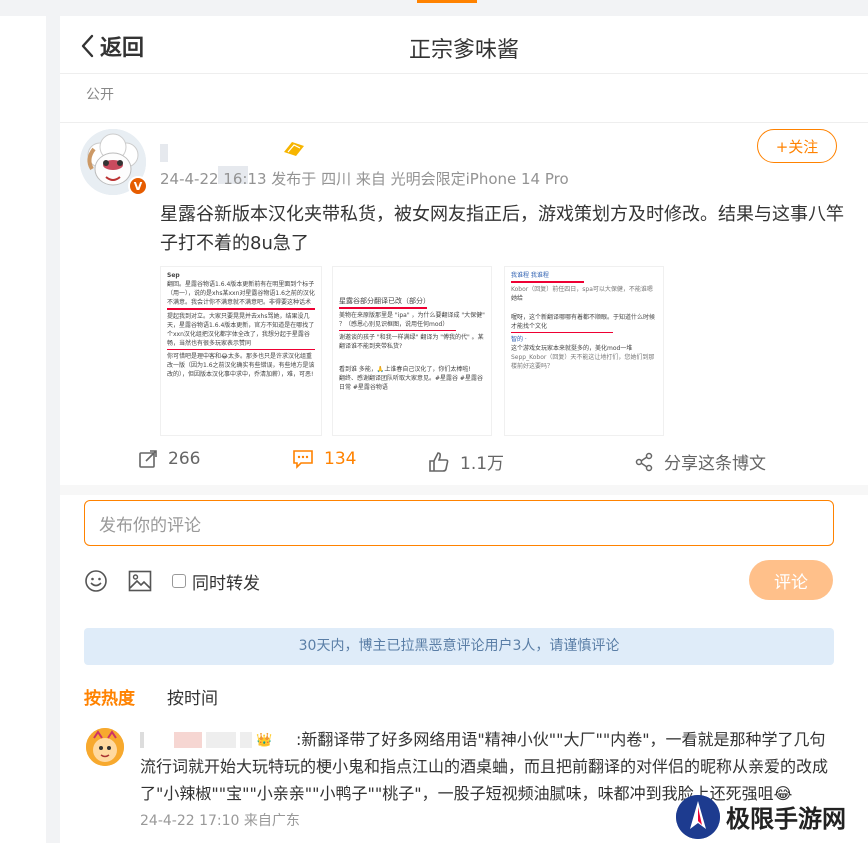 This screenshot has width=868, height=843. I want to click on image-text-line: Sep, so click(173, 275).